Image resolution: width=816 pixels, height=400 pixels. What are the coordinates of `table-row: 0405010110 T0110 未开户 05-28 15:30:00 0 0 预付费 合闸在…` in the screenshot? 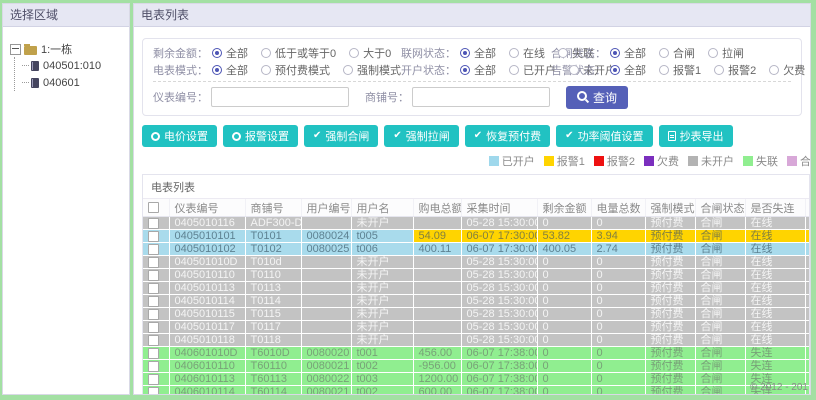 It's located at (476, 275).